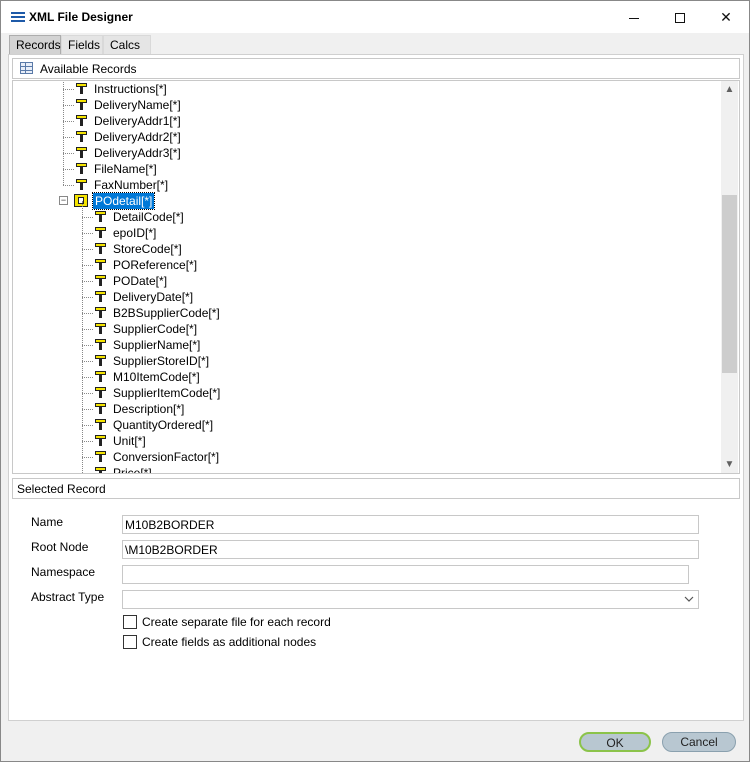 This screenshot has width=750, height=762. What do you see at coordinates (363, 277) in the screenshot?
I see `tree-field-item: PODate[*]` at bounding box center [363, 277].